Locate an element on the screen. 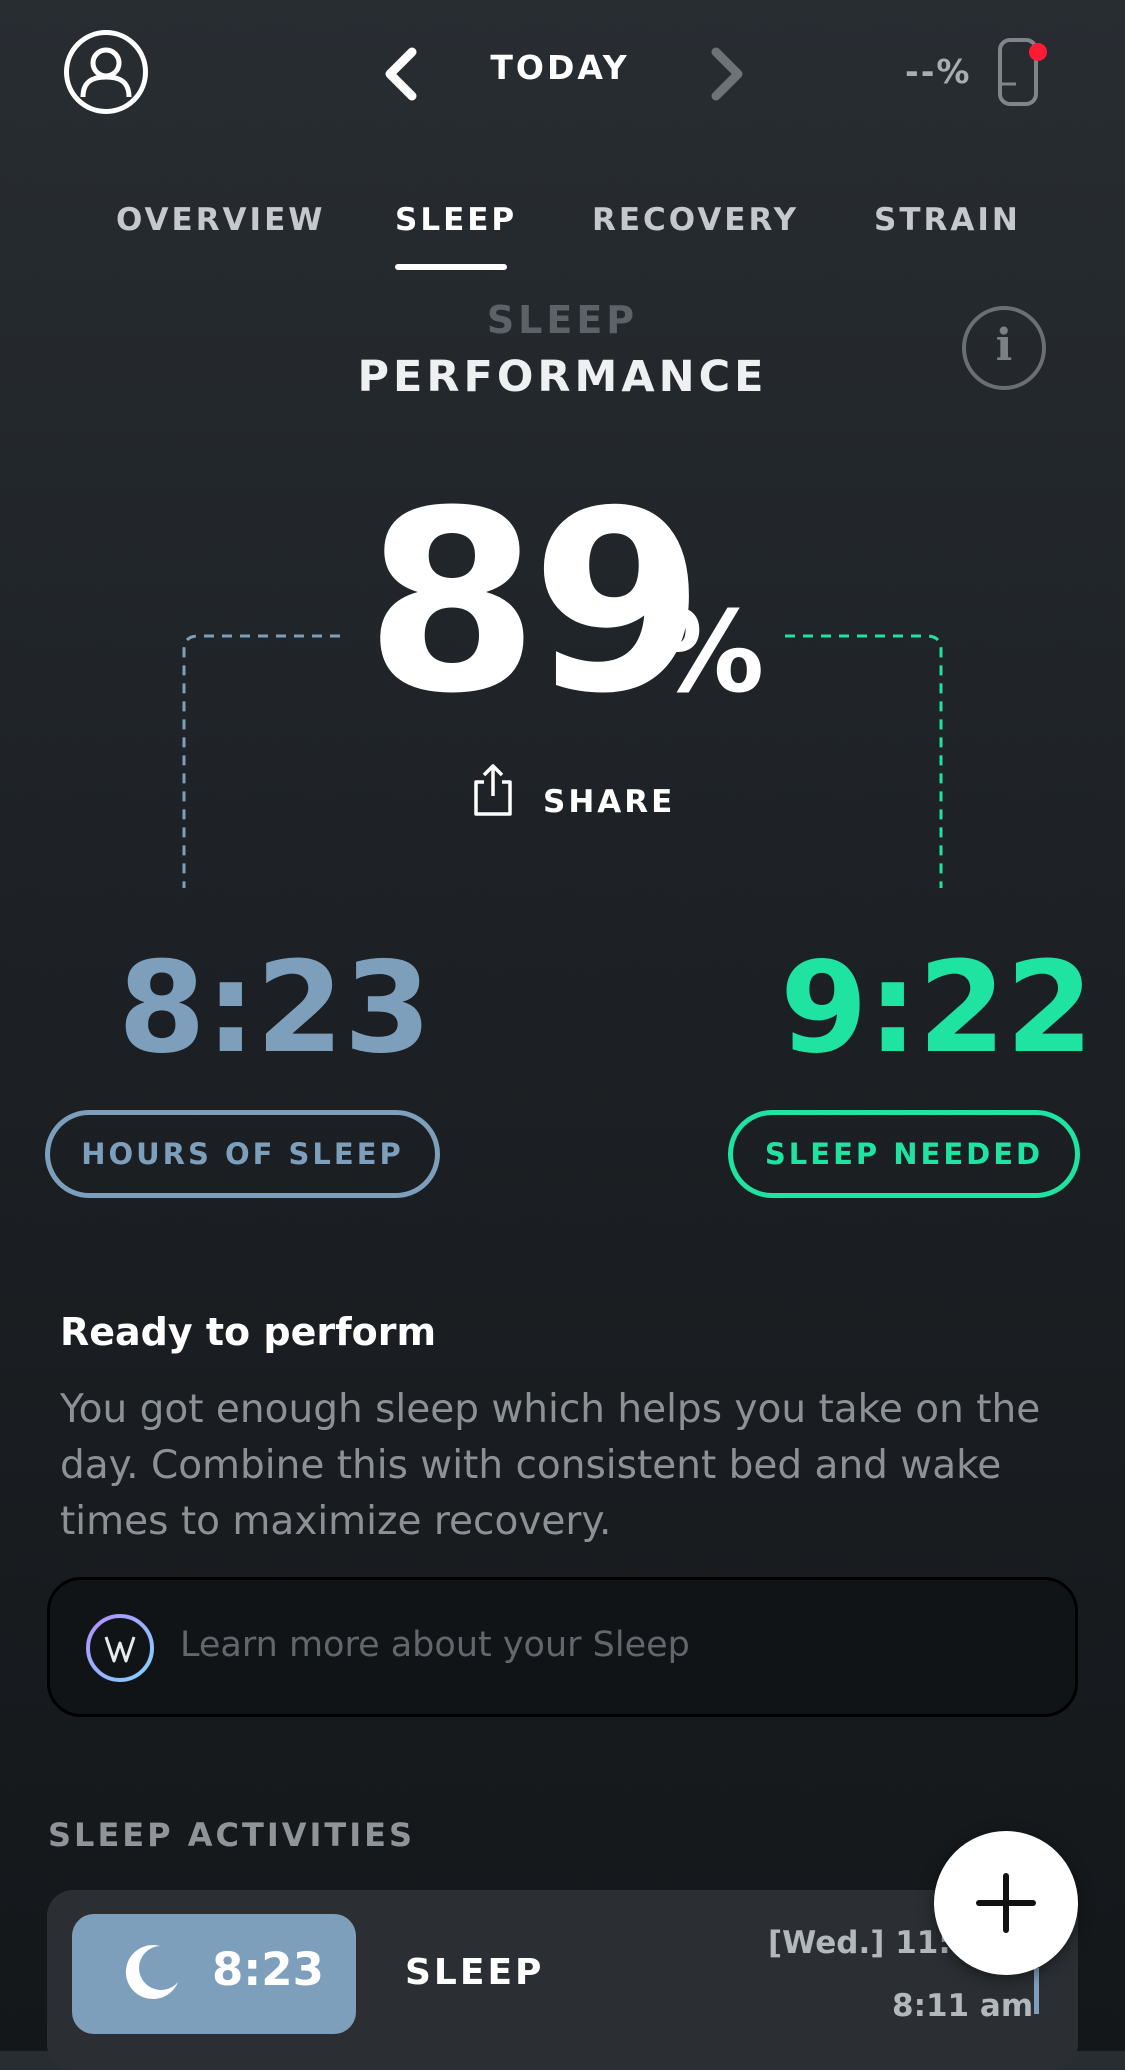 The height and width of the screenshot is (2070, 1125). share-icon is located at coordinates (493, 790).